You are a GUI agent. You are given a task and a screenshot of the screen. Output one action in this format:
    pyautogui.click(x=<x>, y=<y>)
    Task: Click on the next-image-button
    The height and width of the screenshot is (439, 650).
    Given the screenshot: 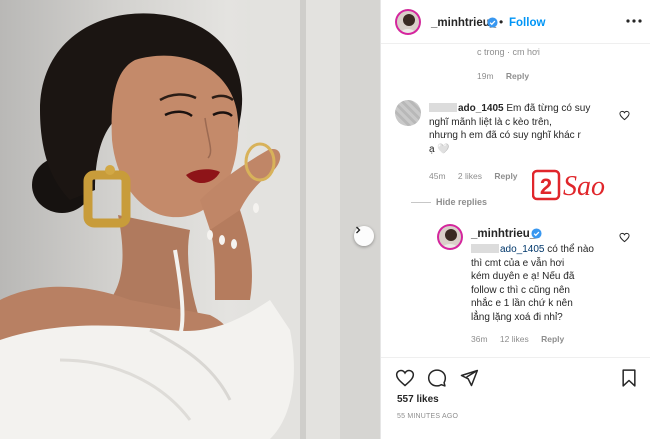 What is the action you would take?
    pyautogui.click(x=364, y=236)
    